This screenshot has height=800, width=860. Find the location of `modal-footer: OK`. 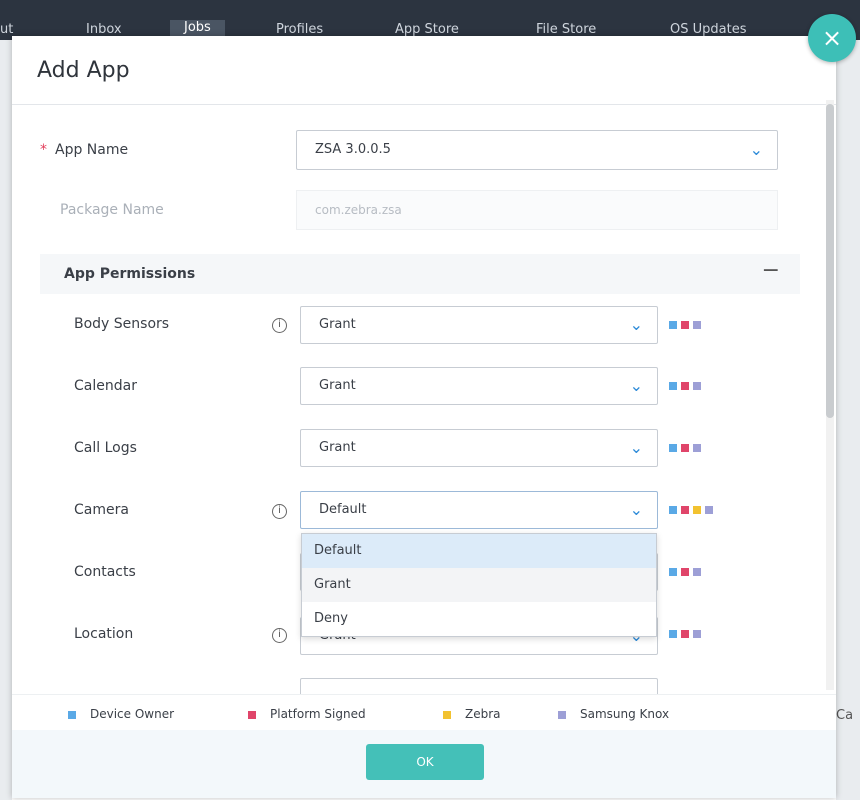

modal-footer: OK is located at coordinates (424, 764).